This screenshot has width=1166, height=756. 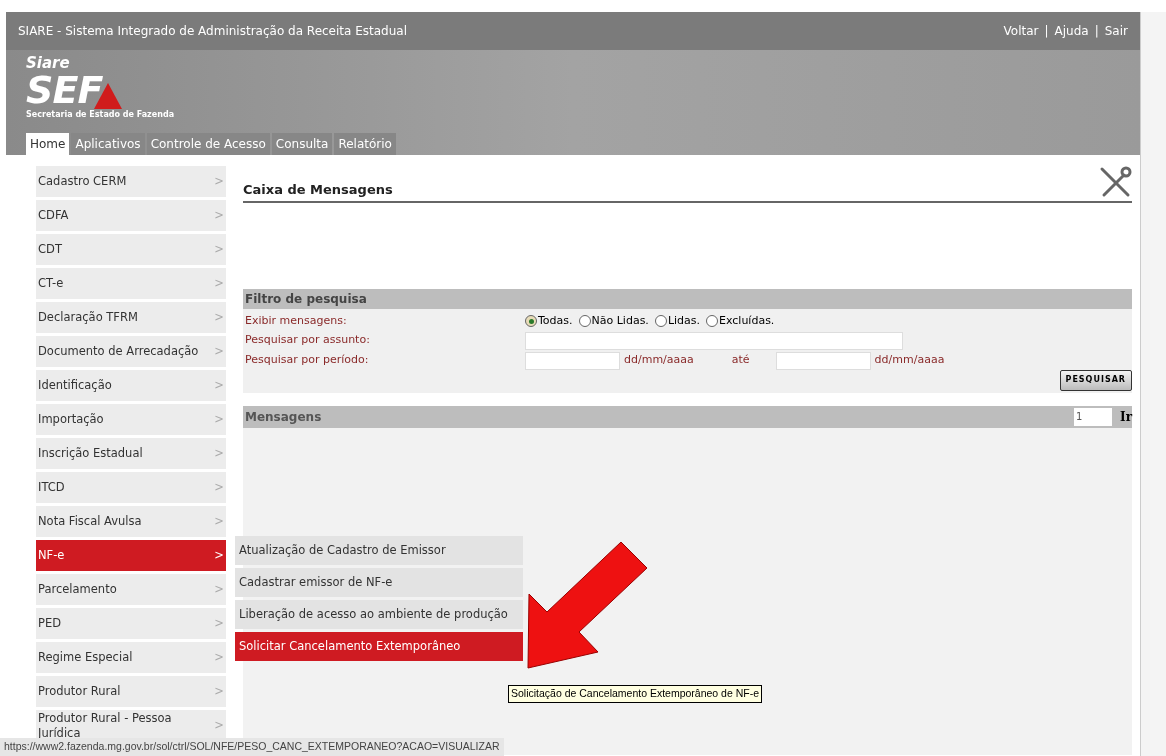 I want to click on logo-top-text: Siare, so click(x=48, y=63).